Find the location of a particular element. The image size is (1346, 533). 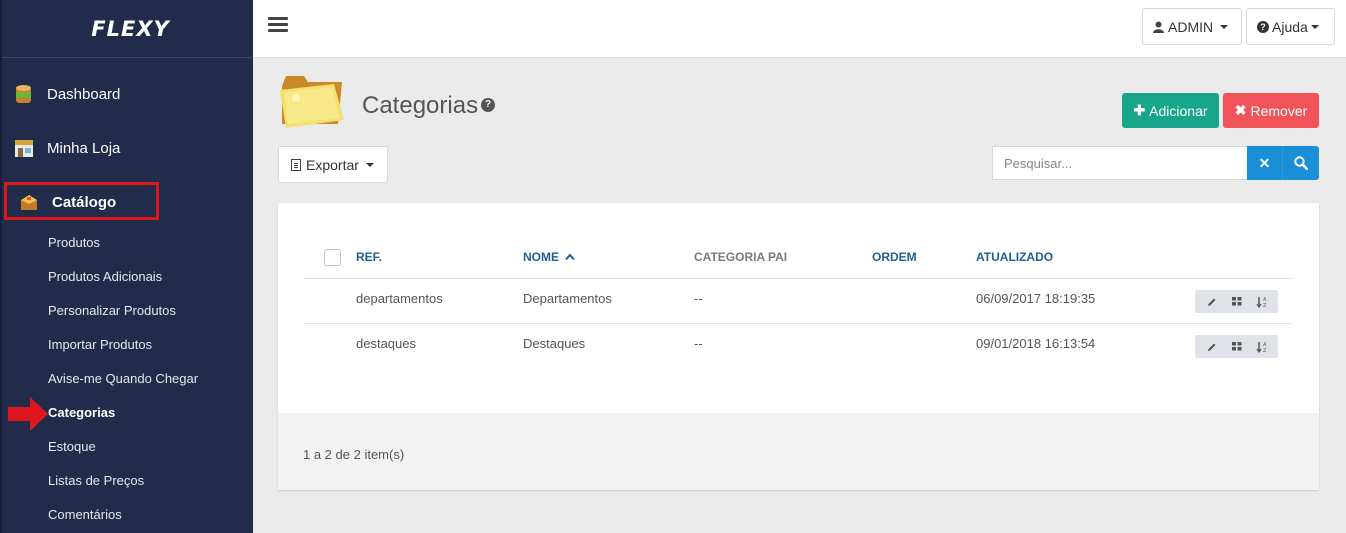

admin-user-dropdown: ADMIN is located at coordinates (1192, 26).